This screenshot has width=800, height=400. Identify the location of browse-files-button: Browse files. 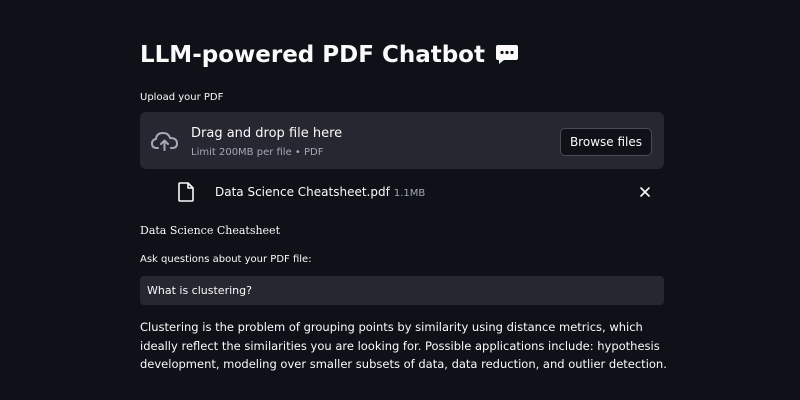
(605, 142).